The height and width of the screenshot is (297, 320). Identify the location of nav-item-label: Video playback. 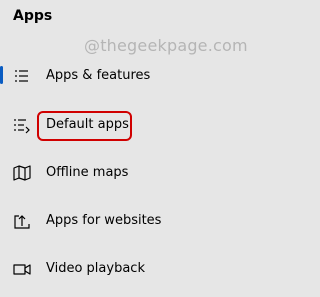
(95, 268).